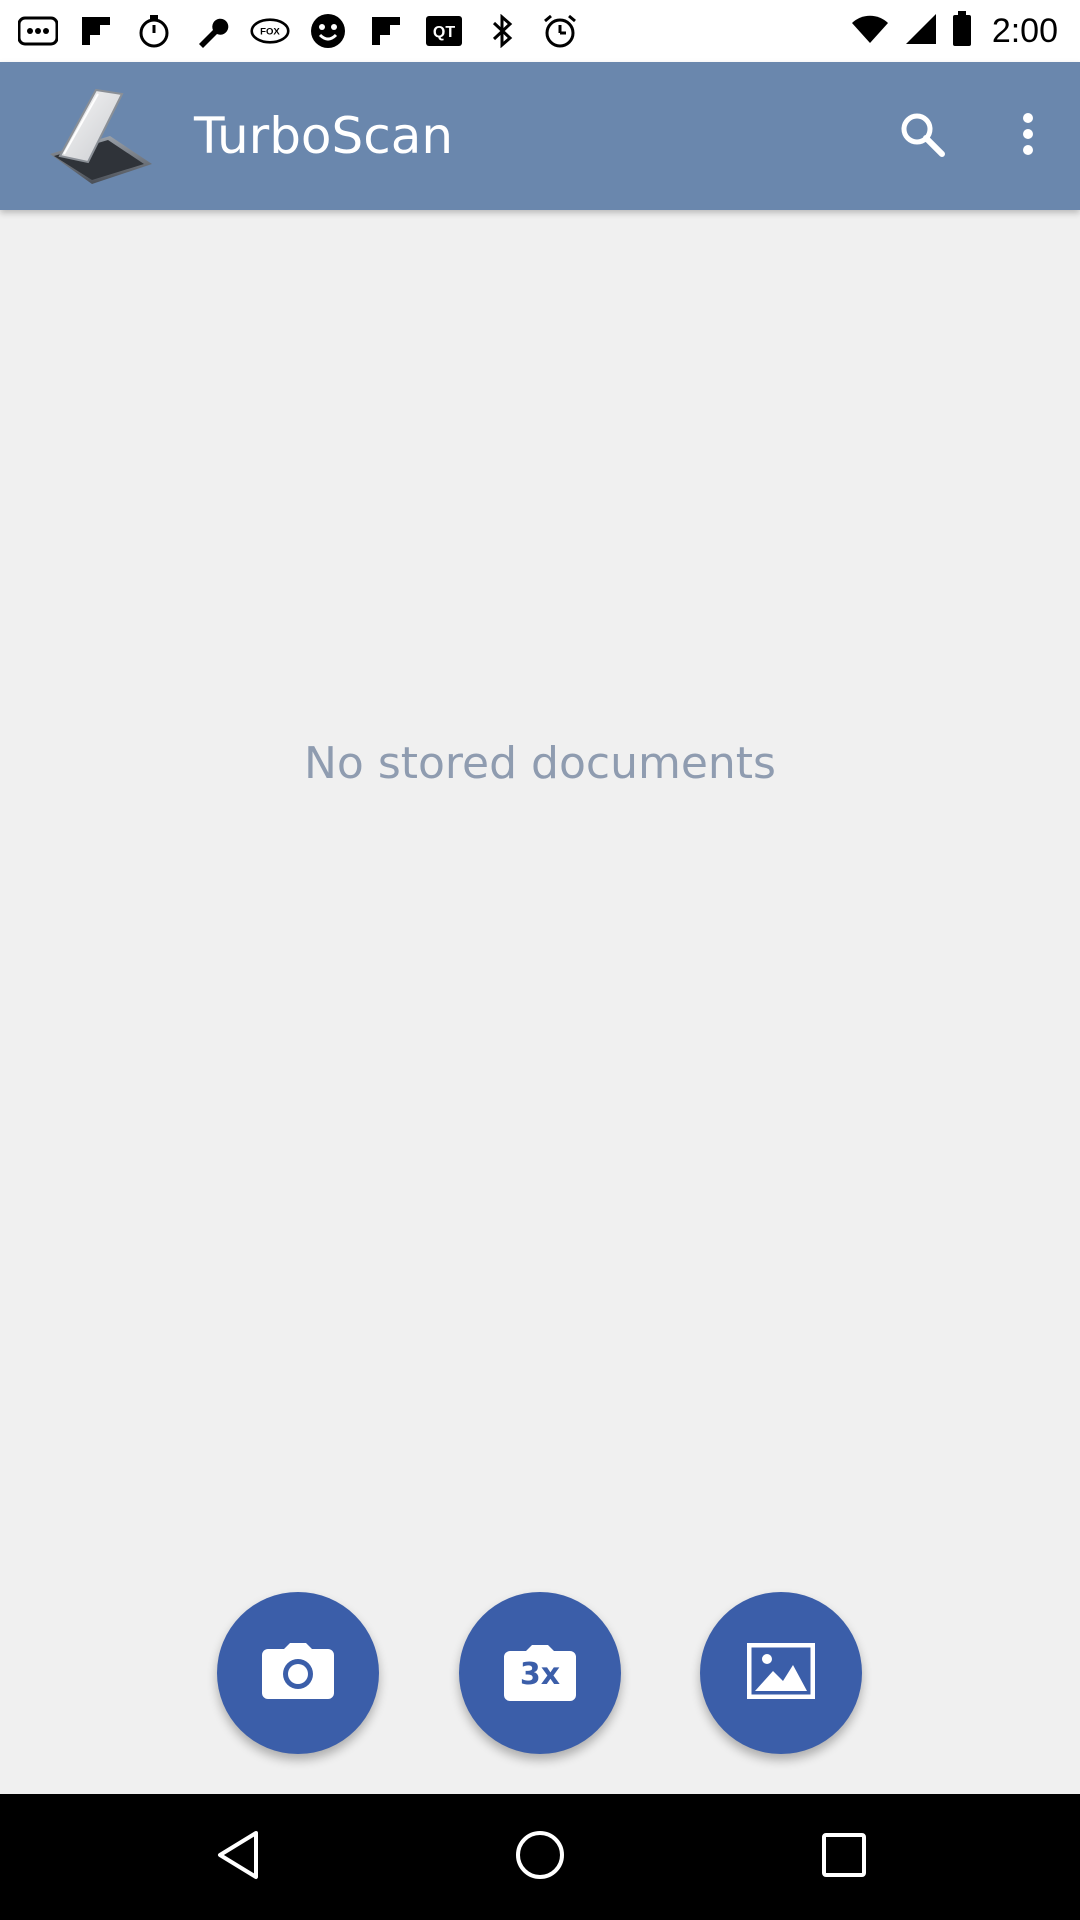 The height and width of the screenshot is (1920, 1080). I want to click on system-icons: 2:00, so click(954, 31).